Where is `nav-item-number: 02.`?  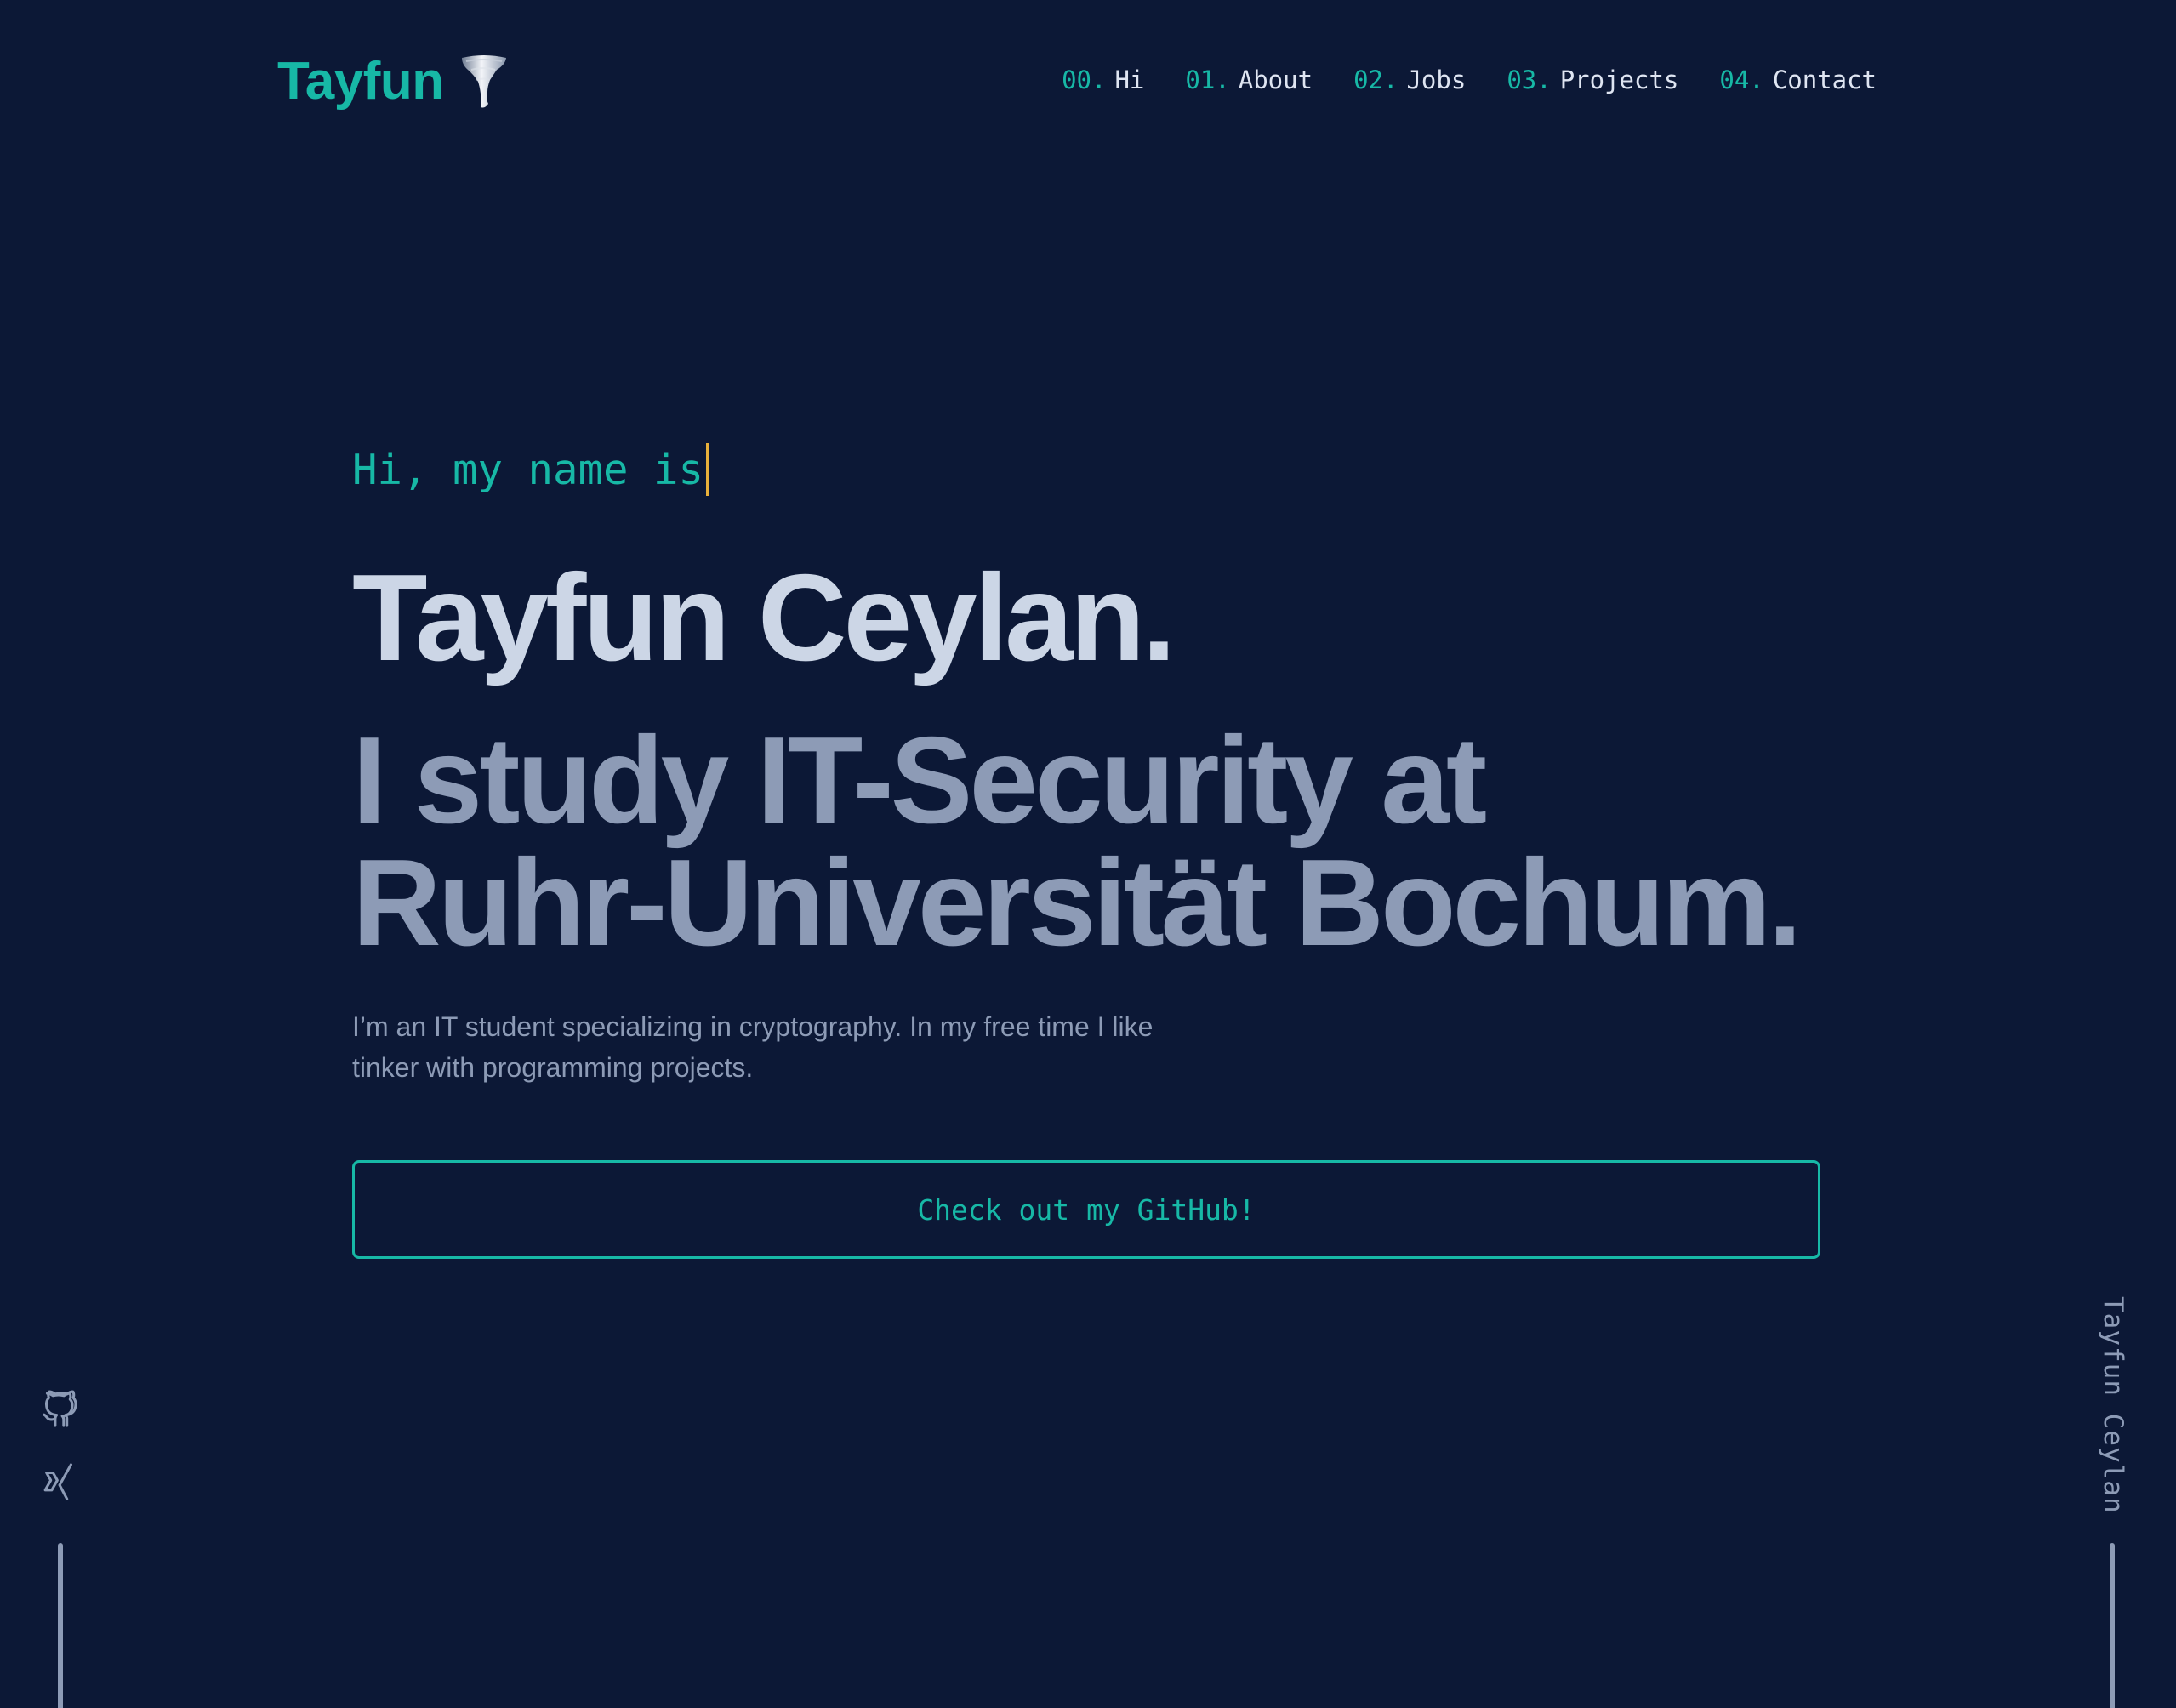 nav-item-number: 02. is located at coordinates (1375, 79).